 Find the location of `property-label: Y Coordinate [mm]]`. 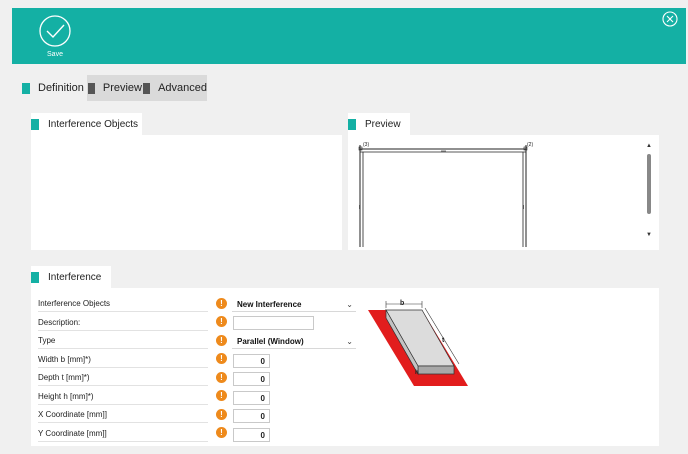

property-label: Y Coordinate [mm]] is located at coordinates (123, 434).